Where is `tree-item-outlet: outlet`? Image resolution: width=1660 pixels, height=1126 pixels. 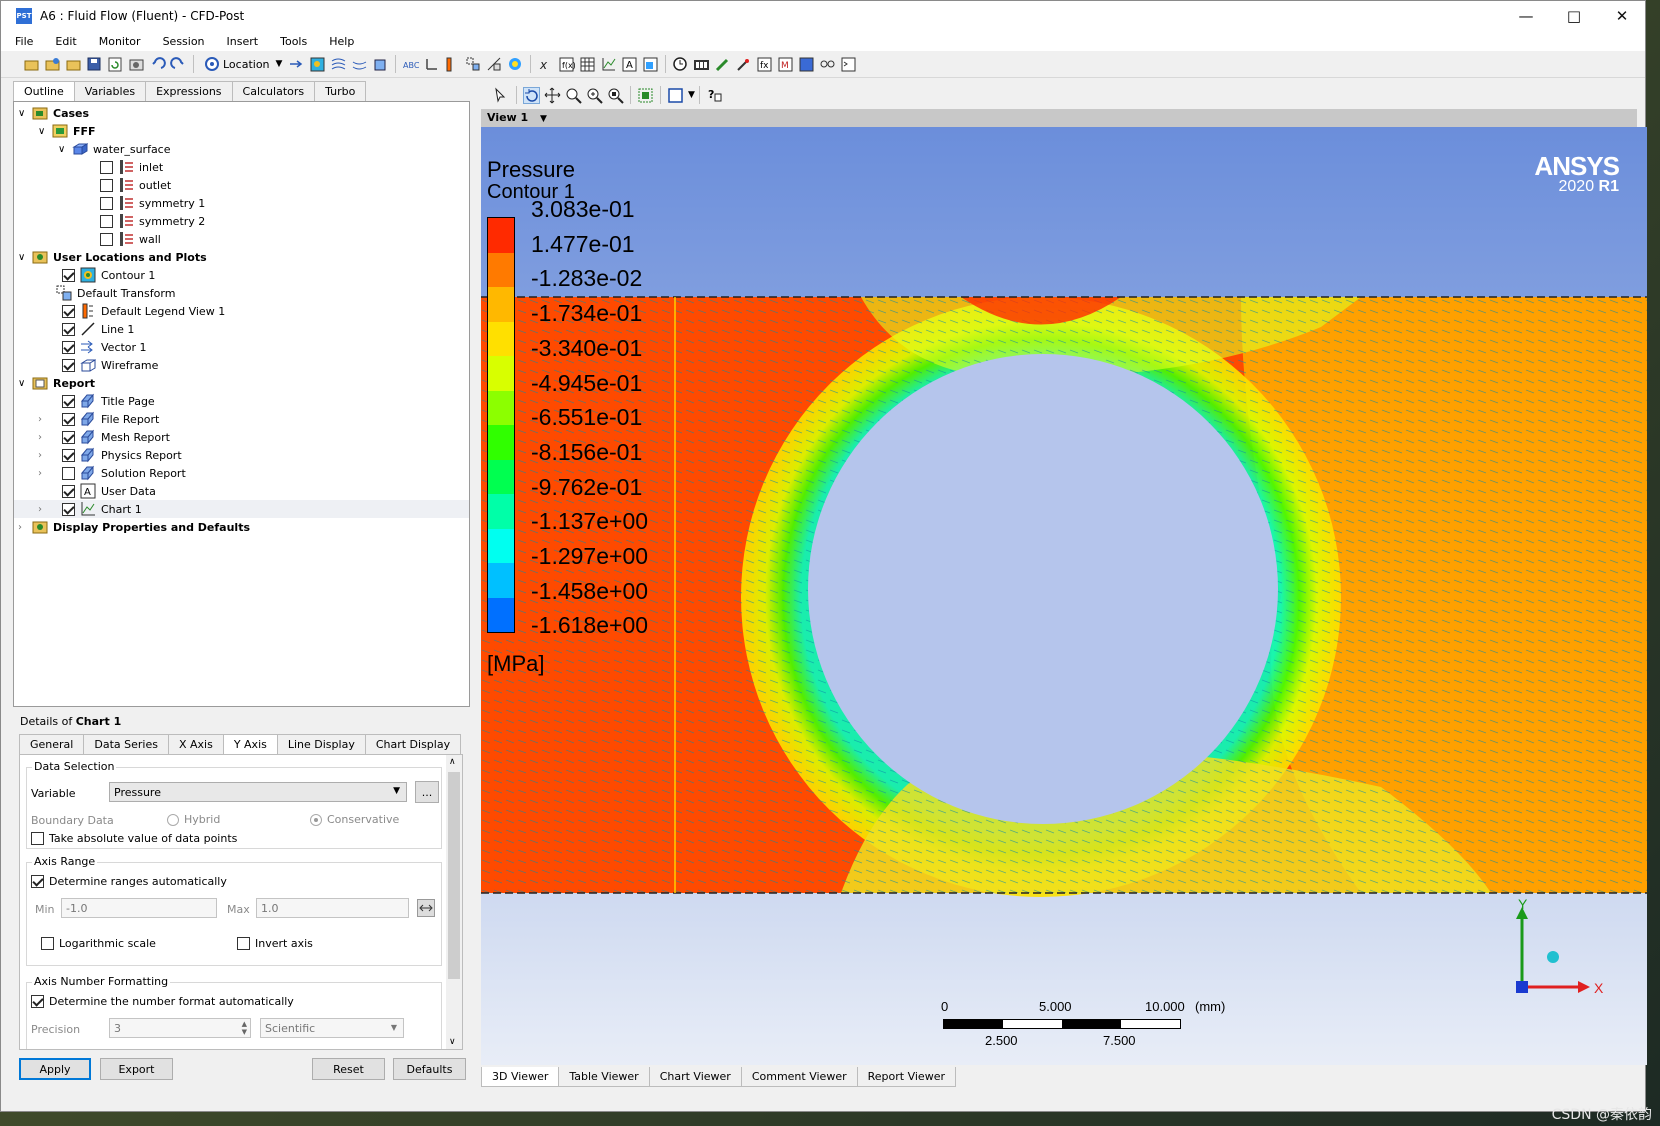
tree-item-outlet: outlet is located at coordinates (135, 185).